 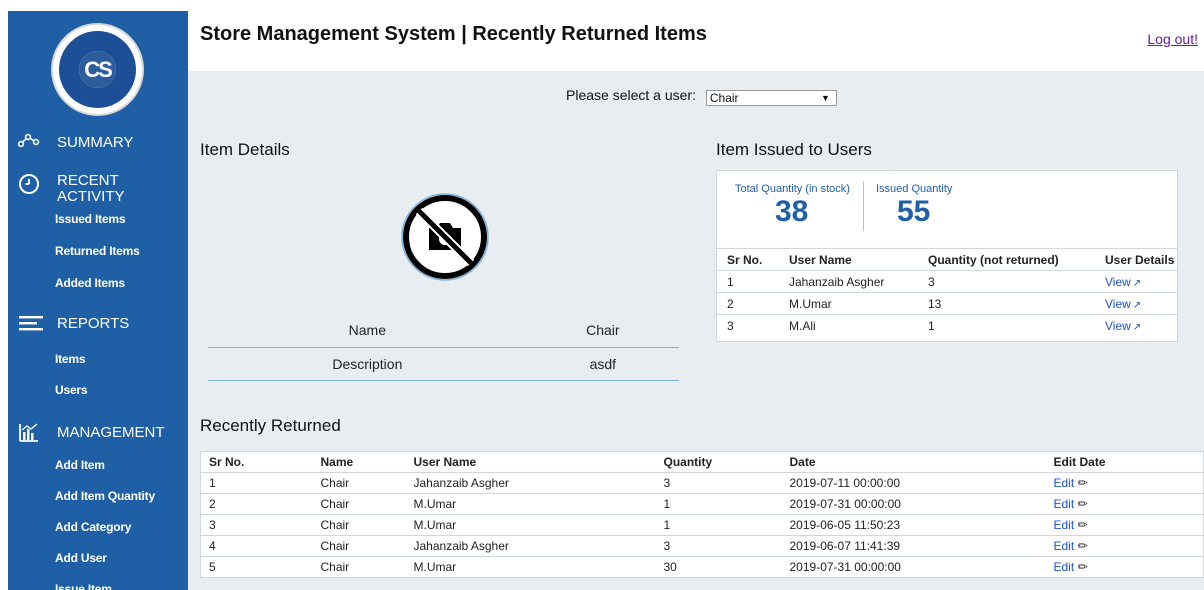 I want to click on issued-user: M.Ali, so click(x=848, y=325).